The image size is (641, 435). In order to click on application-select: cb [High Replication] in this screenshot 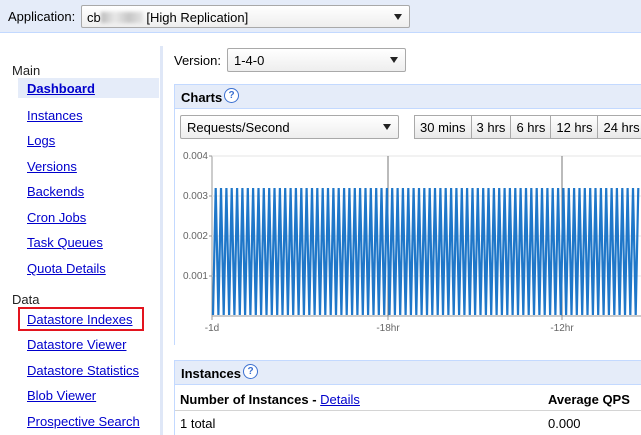, I will do `click(245, 16)`.